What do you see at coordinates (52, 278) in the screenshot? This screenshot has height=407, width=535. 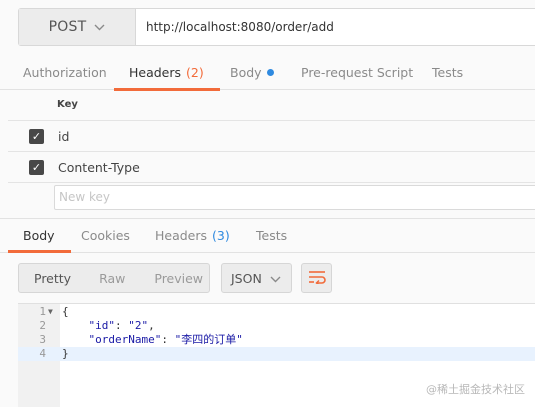 I see `pretty-button: Pretty` at bounding box center [52, 278].